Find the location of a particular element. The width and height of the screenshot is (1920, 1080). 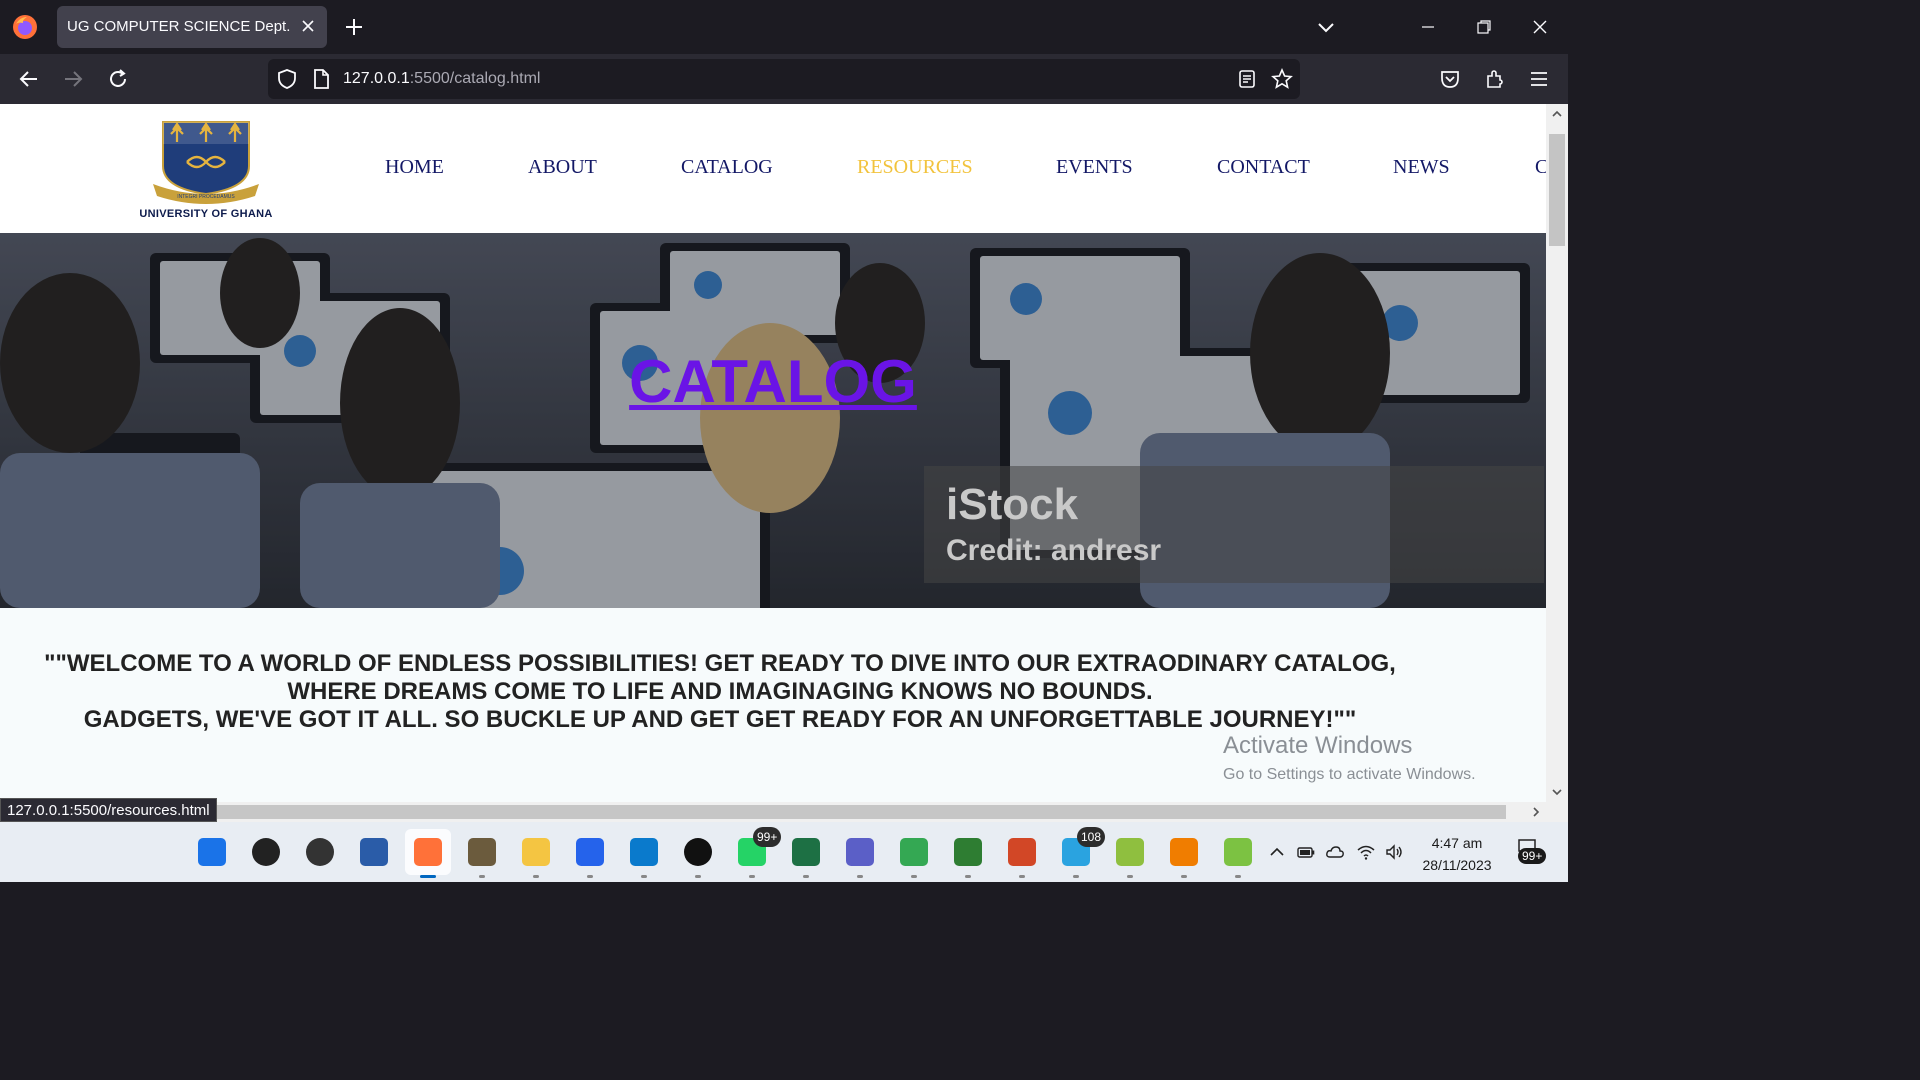

app-menu-icon is located at coordinates (1539, 79).